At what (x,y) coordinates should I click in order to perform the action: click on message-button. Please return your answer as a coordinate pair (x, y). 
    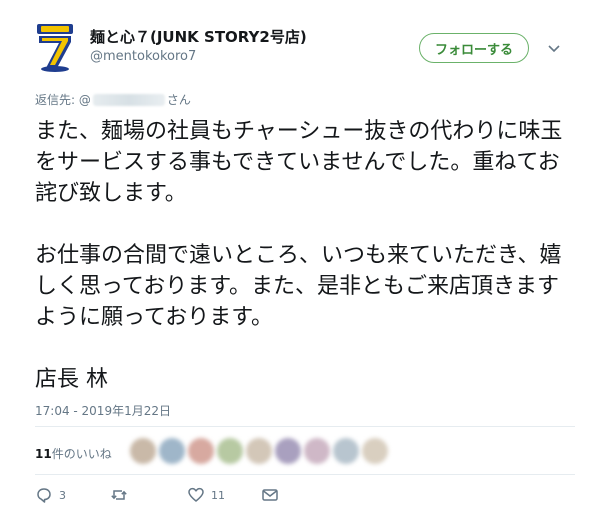
    Looking at the image, I should click on (270, 495).